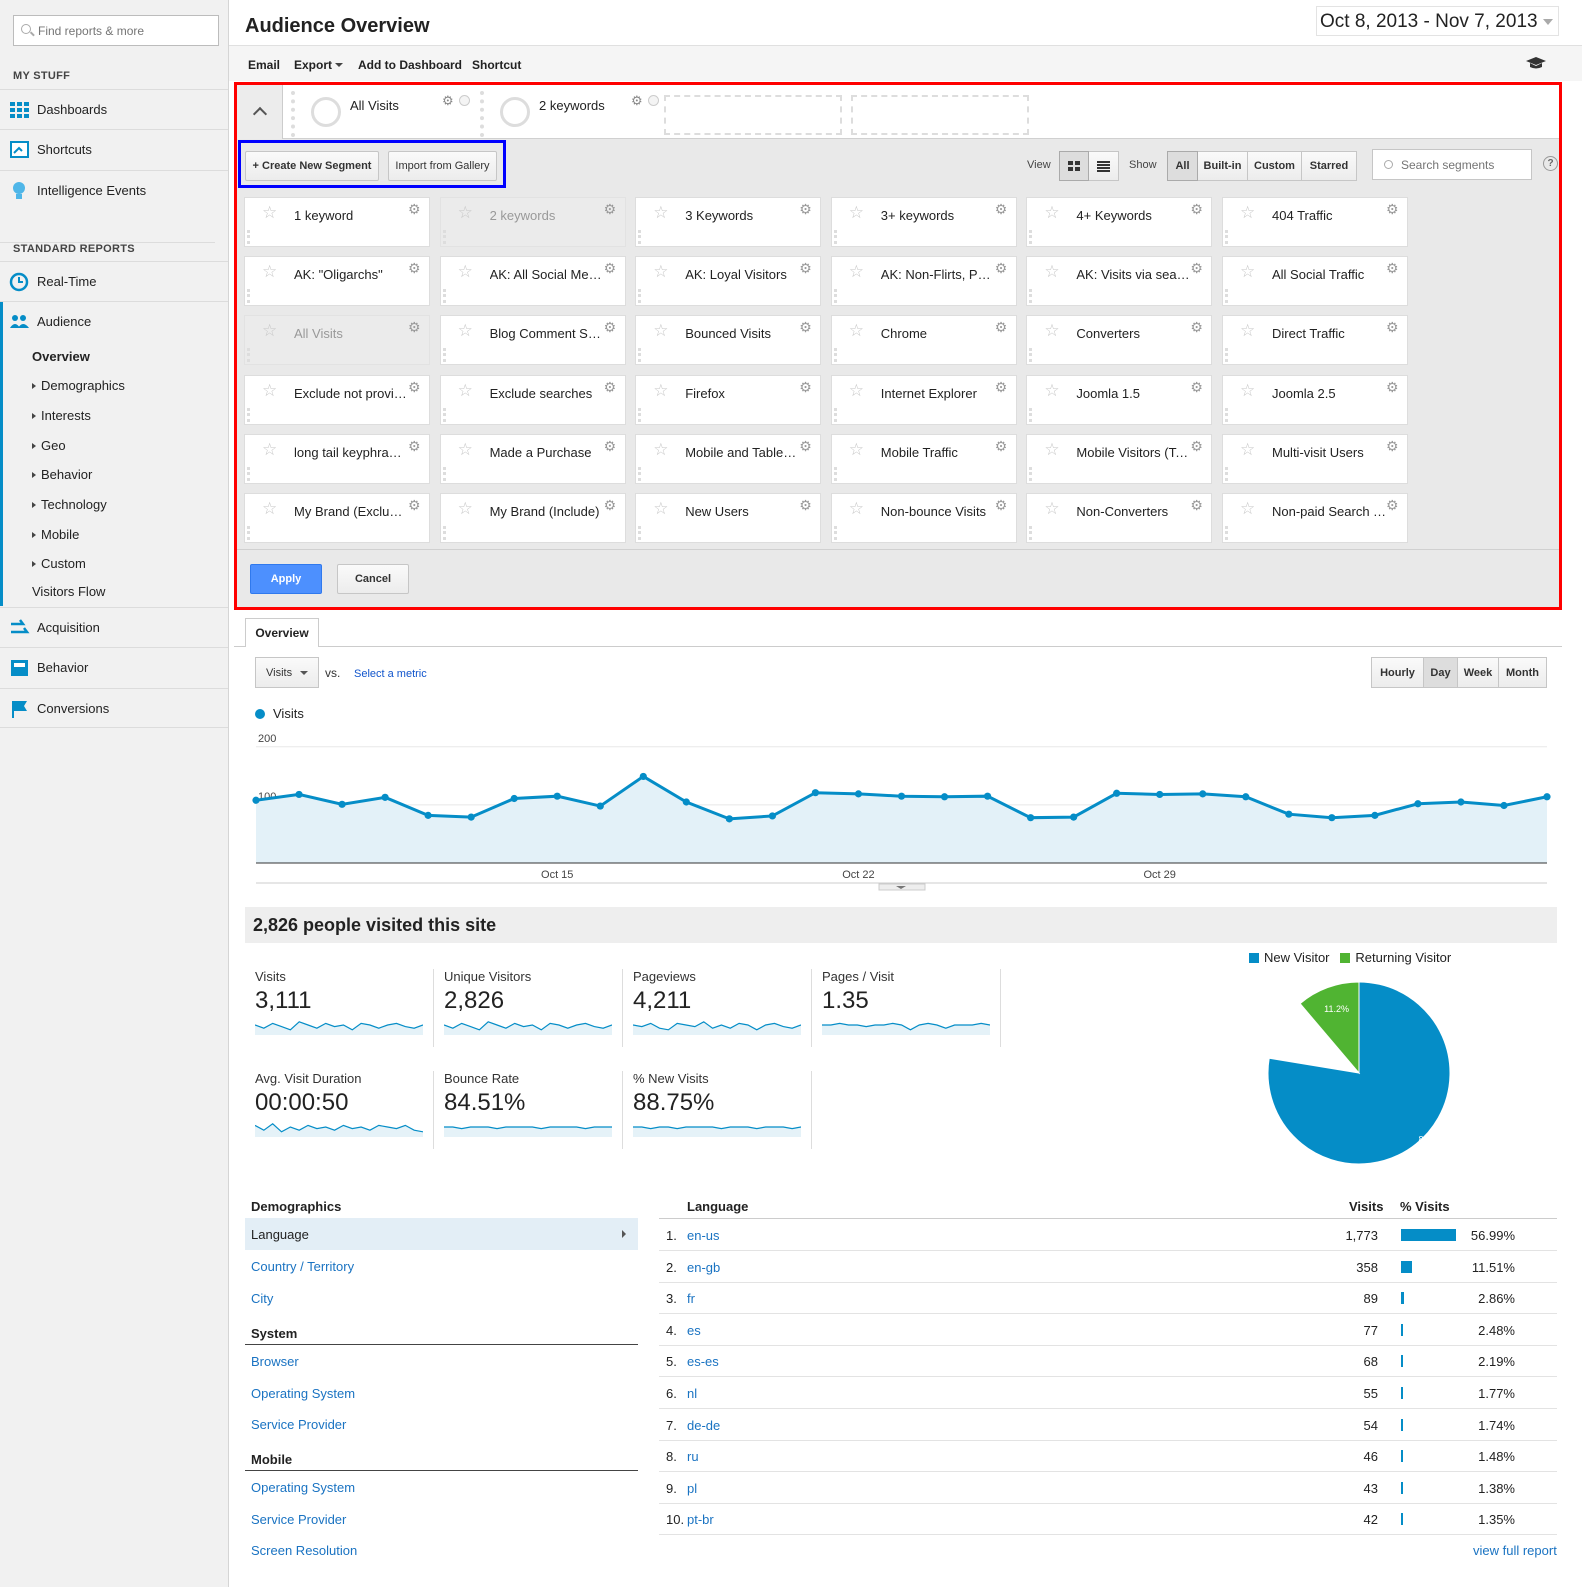 The width and height of the screenshot is (1582, 1587). Describe the element at coordinates (923, 340) in the screenshot. I see `segment-card: ☆ Chrome ⚙` at that location.